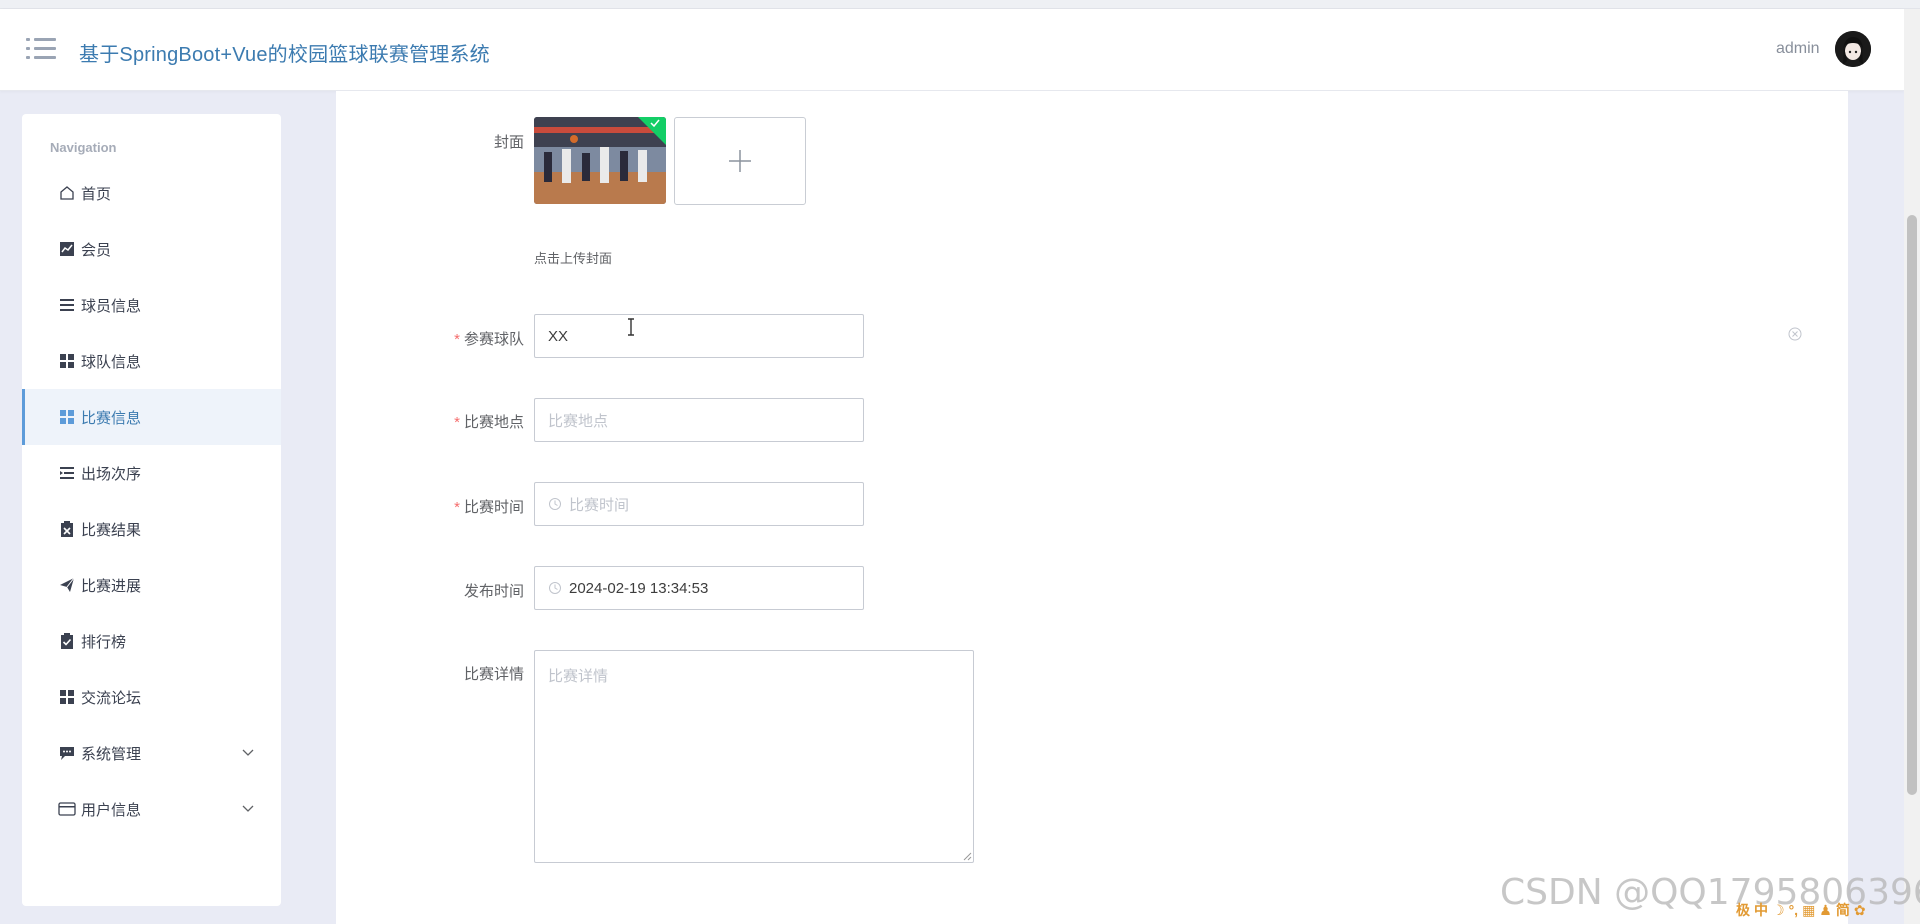 The image size is (1920, 924). What do you see at coordinates (67, 809) in the screenshot?
I see `card-icon` at bounding box center [67, 809].